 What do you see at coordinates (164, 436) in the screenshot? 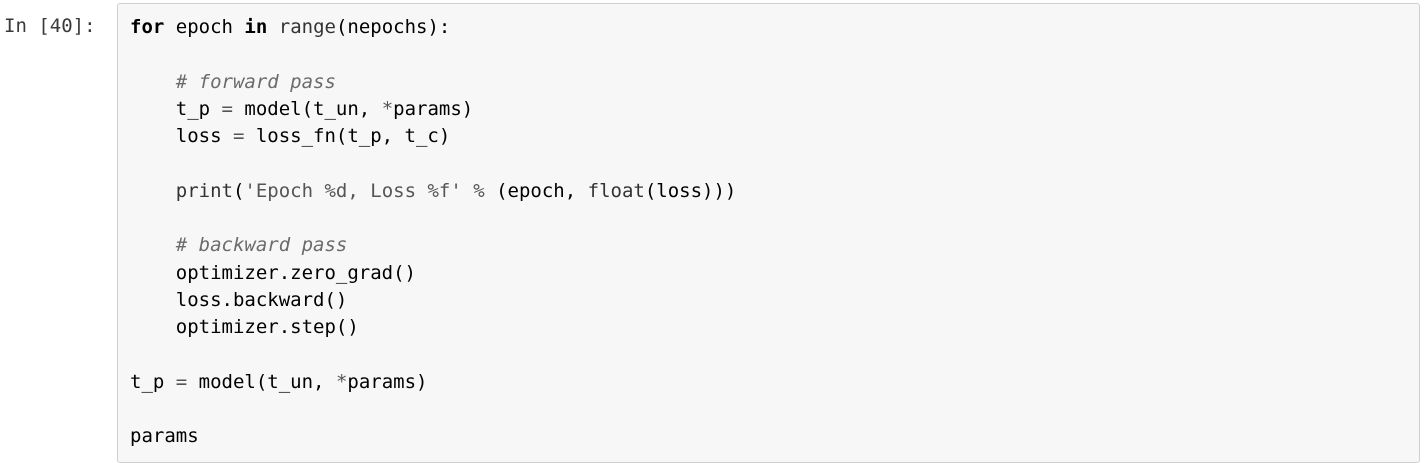
I see `code-token: params` at bounding box center [164, 436].